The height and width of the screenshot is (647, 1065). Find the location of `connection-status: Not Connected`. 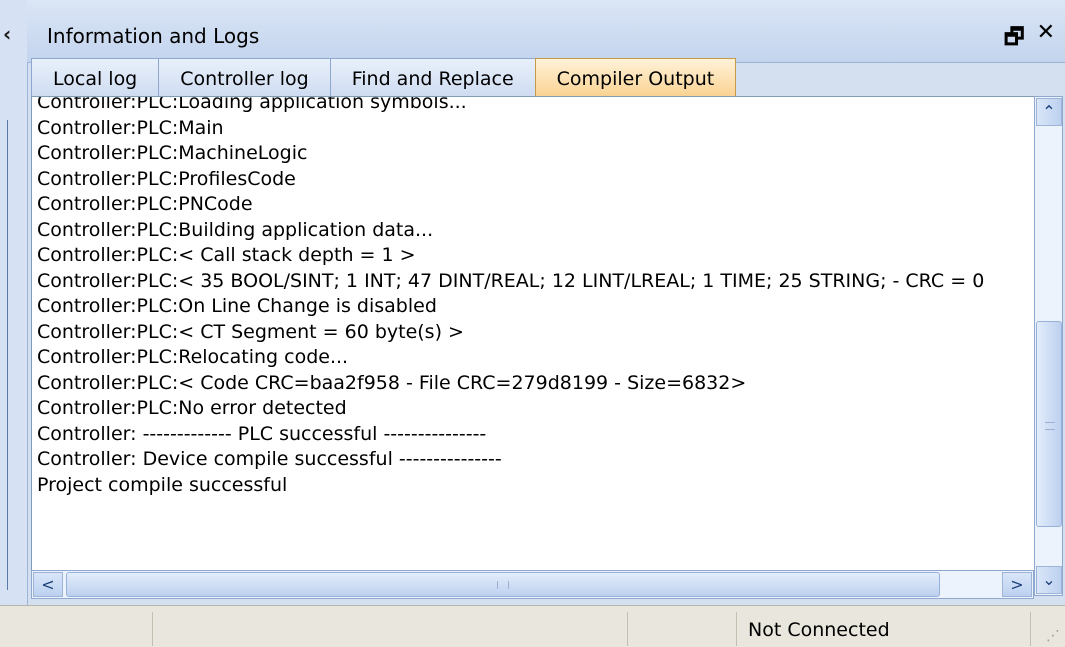

connection-status: Not Connected is located at coordinates (819, 630).